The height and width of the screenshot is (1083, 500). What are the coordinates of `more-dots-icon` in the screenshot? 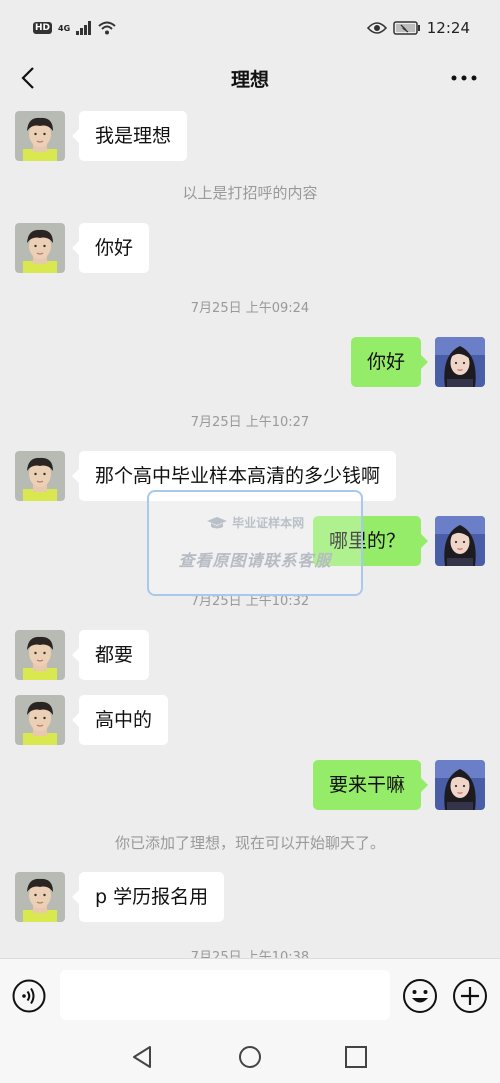 It's located at (464, 78).